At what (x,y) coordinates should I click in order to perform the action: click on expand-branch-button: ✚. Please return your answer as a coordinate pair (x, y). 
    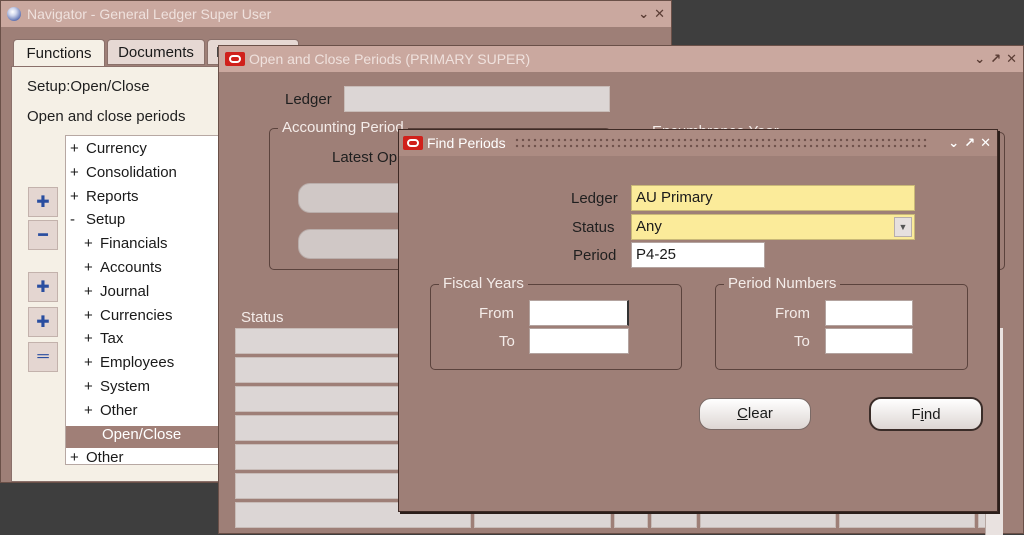
    Looking at the image, I should click on (43, 287).